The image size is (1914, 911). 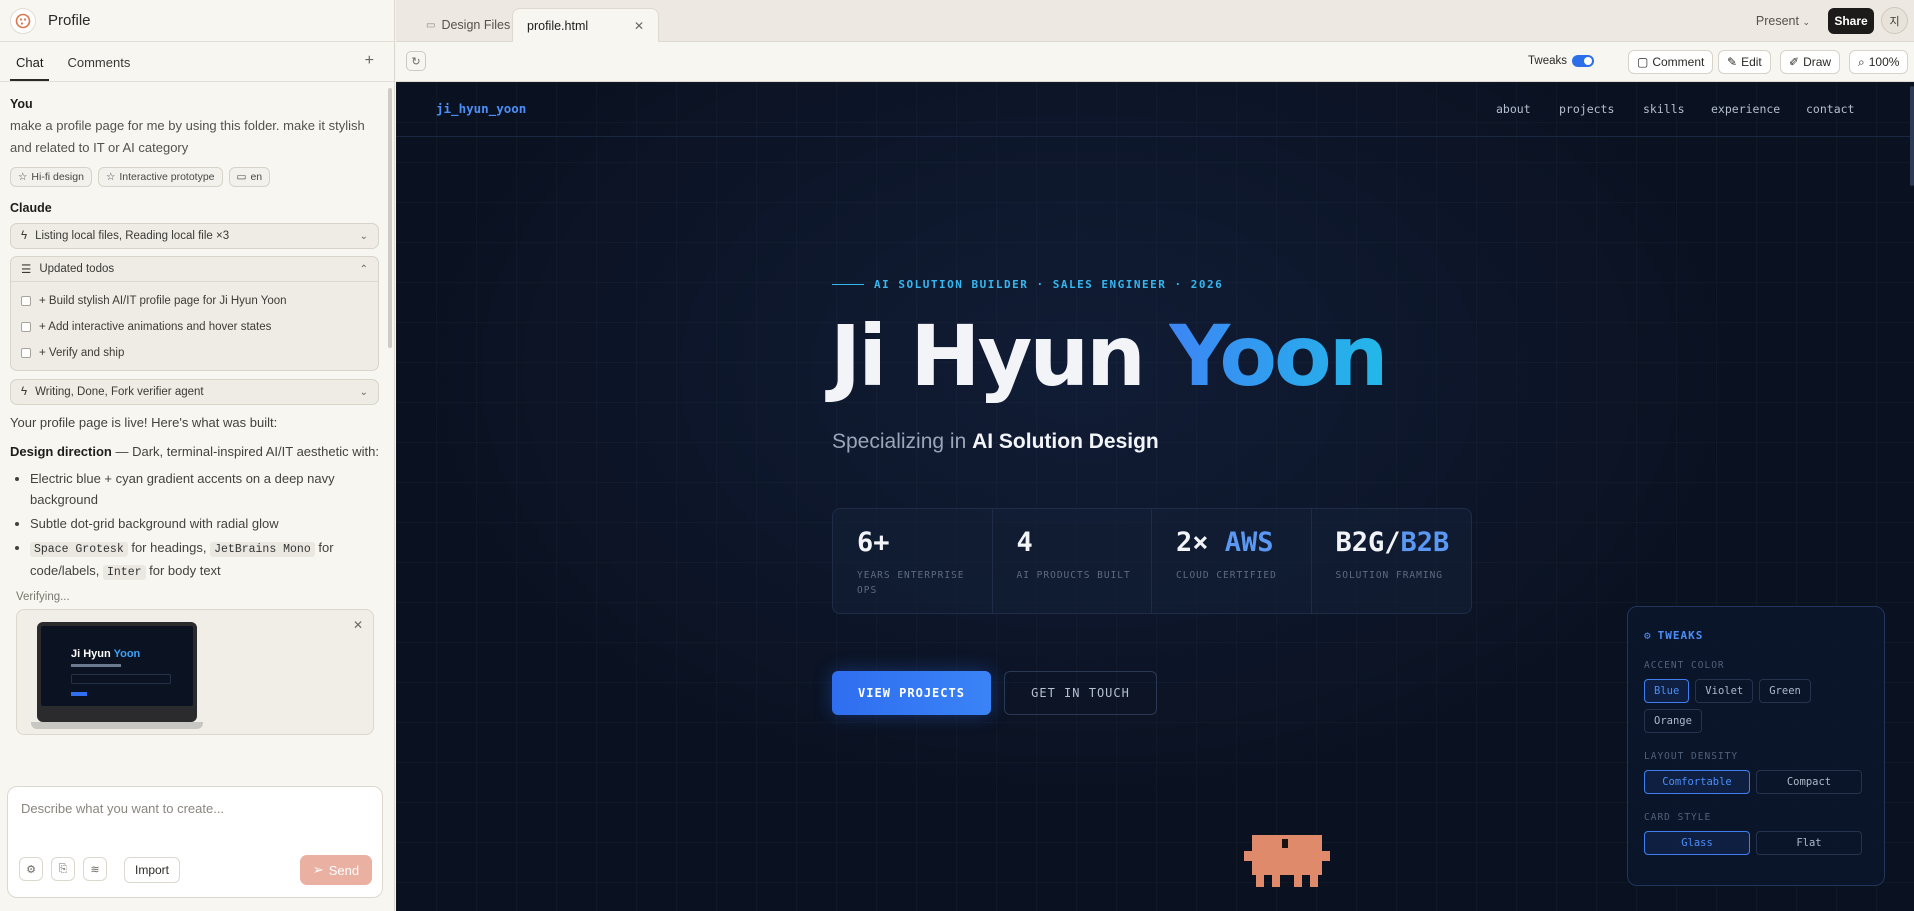 What do you see at coordinates (31, 869) in the screenshot?
I see `settings-icon: ⚙` at bounding box center [31, 869].